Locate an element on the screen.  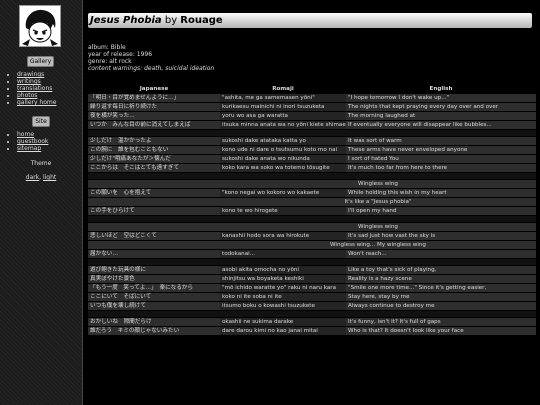
chorus-note-row: Wingless wing is located at coordinates (312, 227).